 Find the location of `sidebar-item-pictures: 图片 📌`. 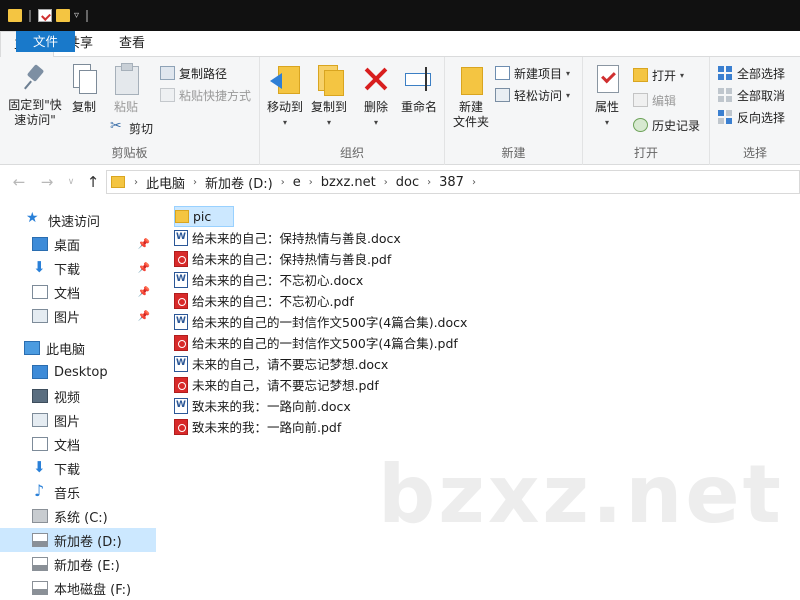

sidebar-item-pictures: 图片 📌 is located at coordinates (78, 316).